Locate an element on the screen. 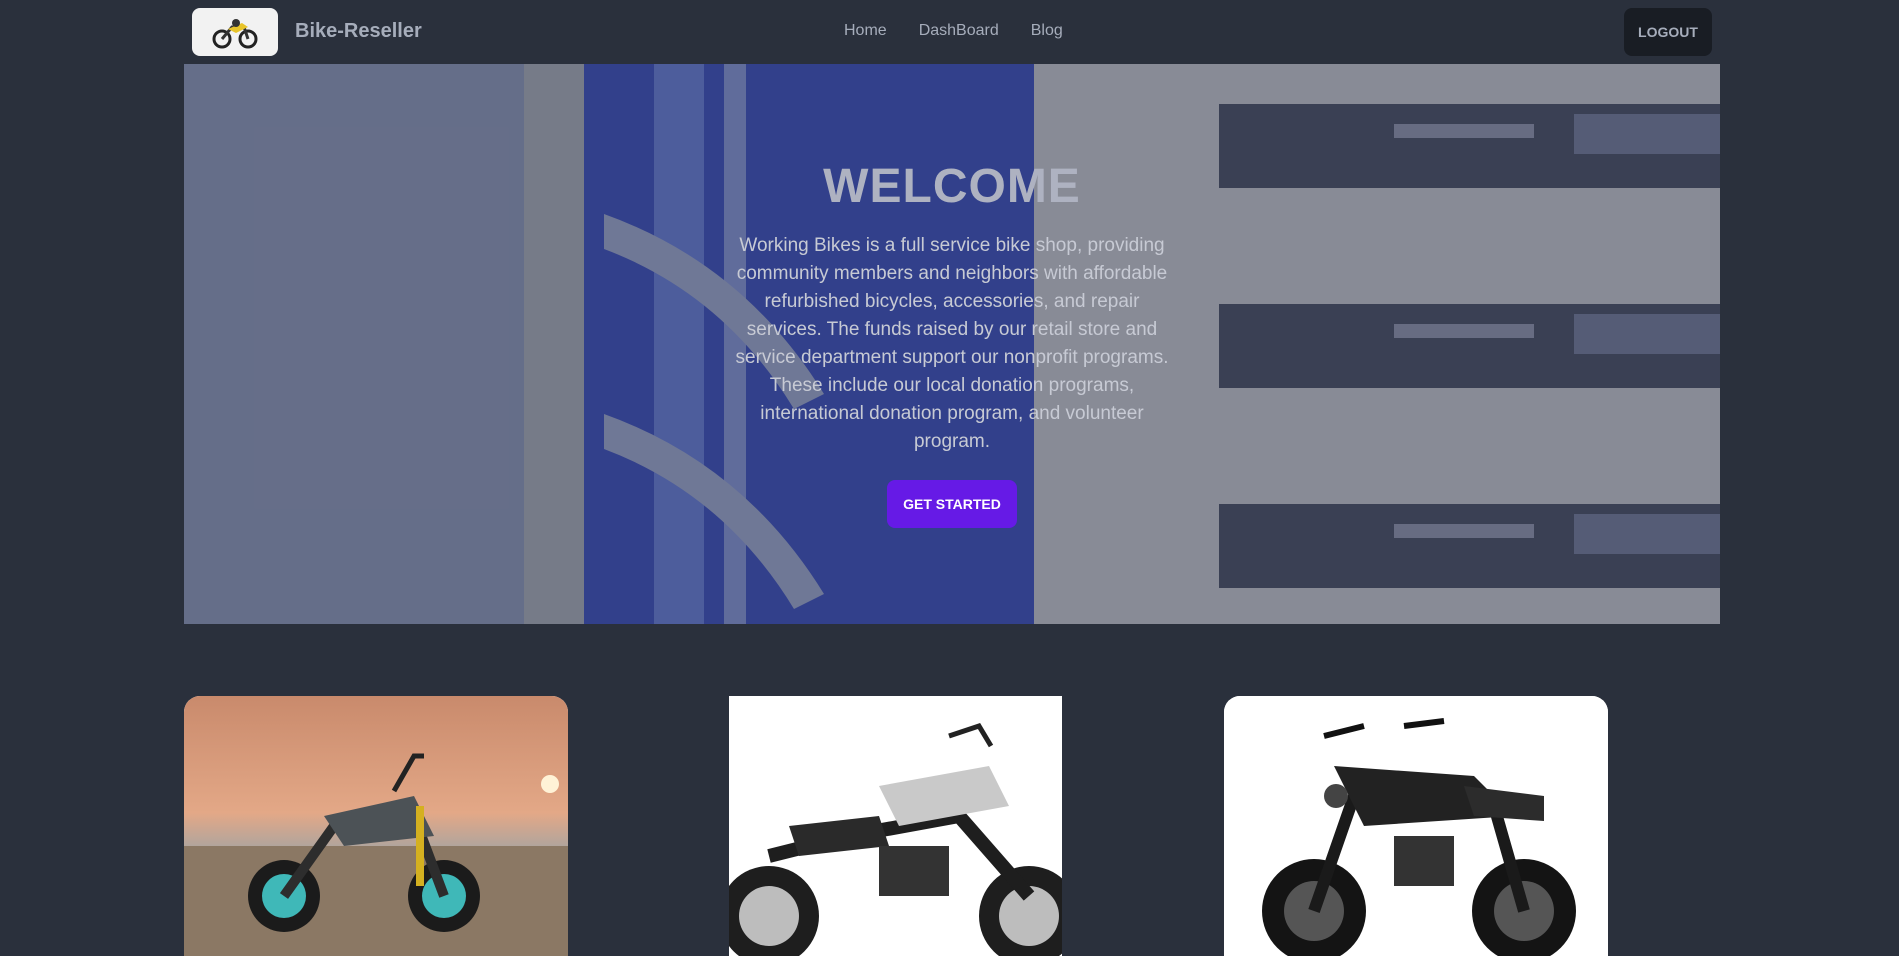  hero-title: WELCOME is located at coordinates (952, 186).